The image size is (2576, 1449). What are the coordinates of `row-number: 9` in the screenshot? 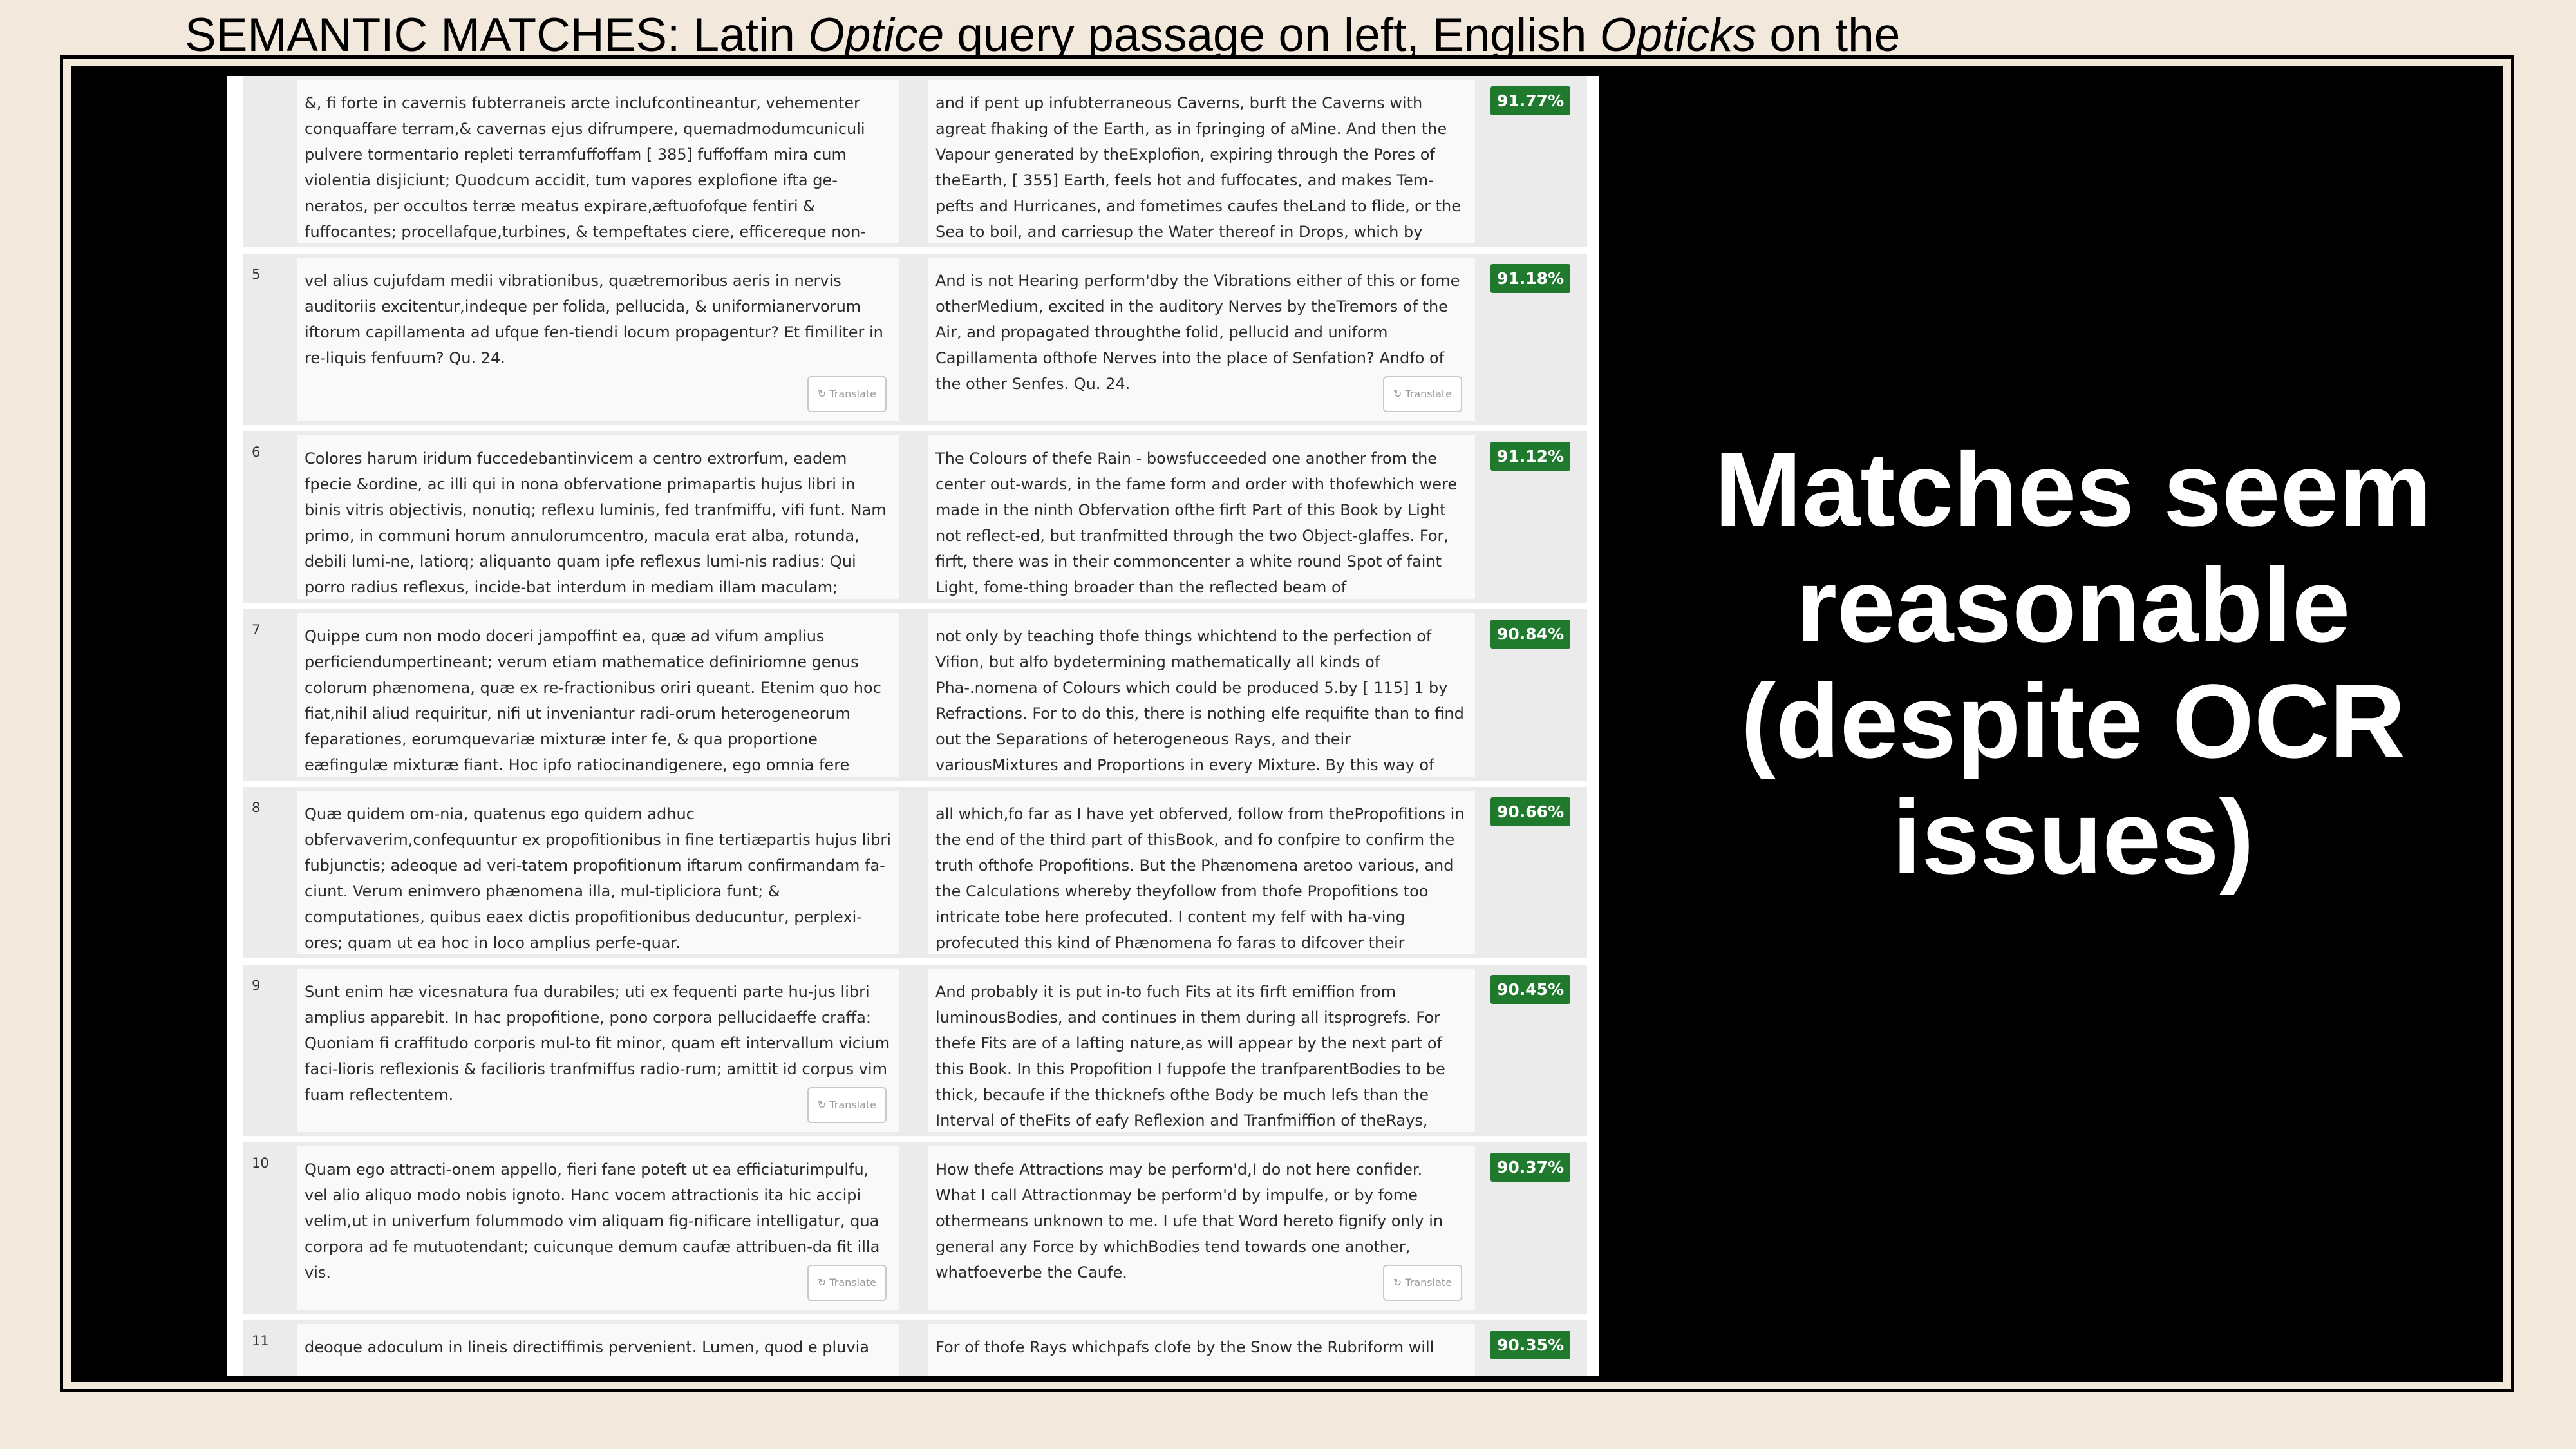 It's located at (256, 985).